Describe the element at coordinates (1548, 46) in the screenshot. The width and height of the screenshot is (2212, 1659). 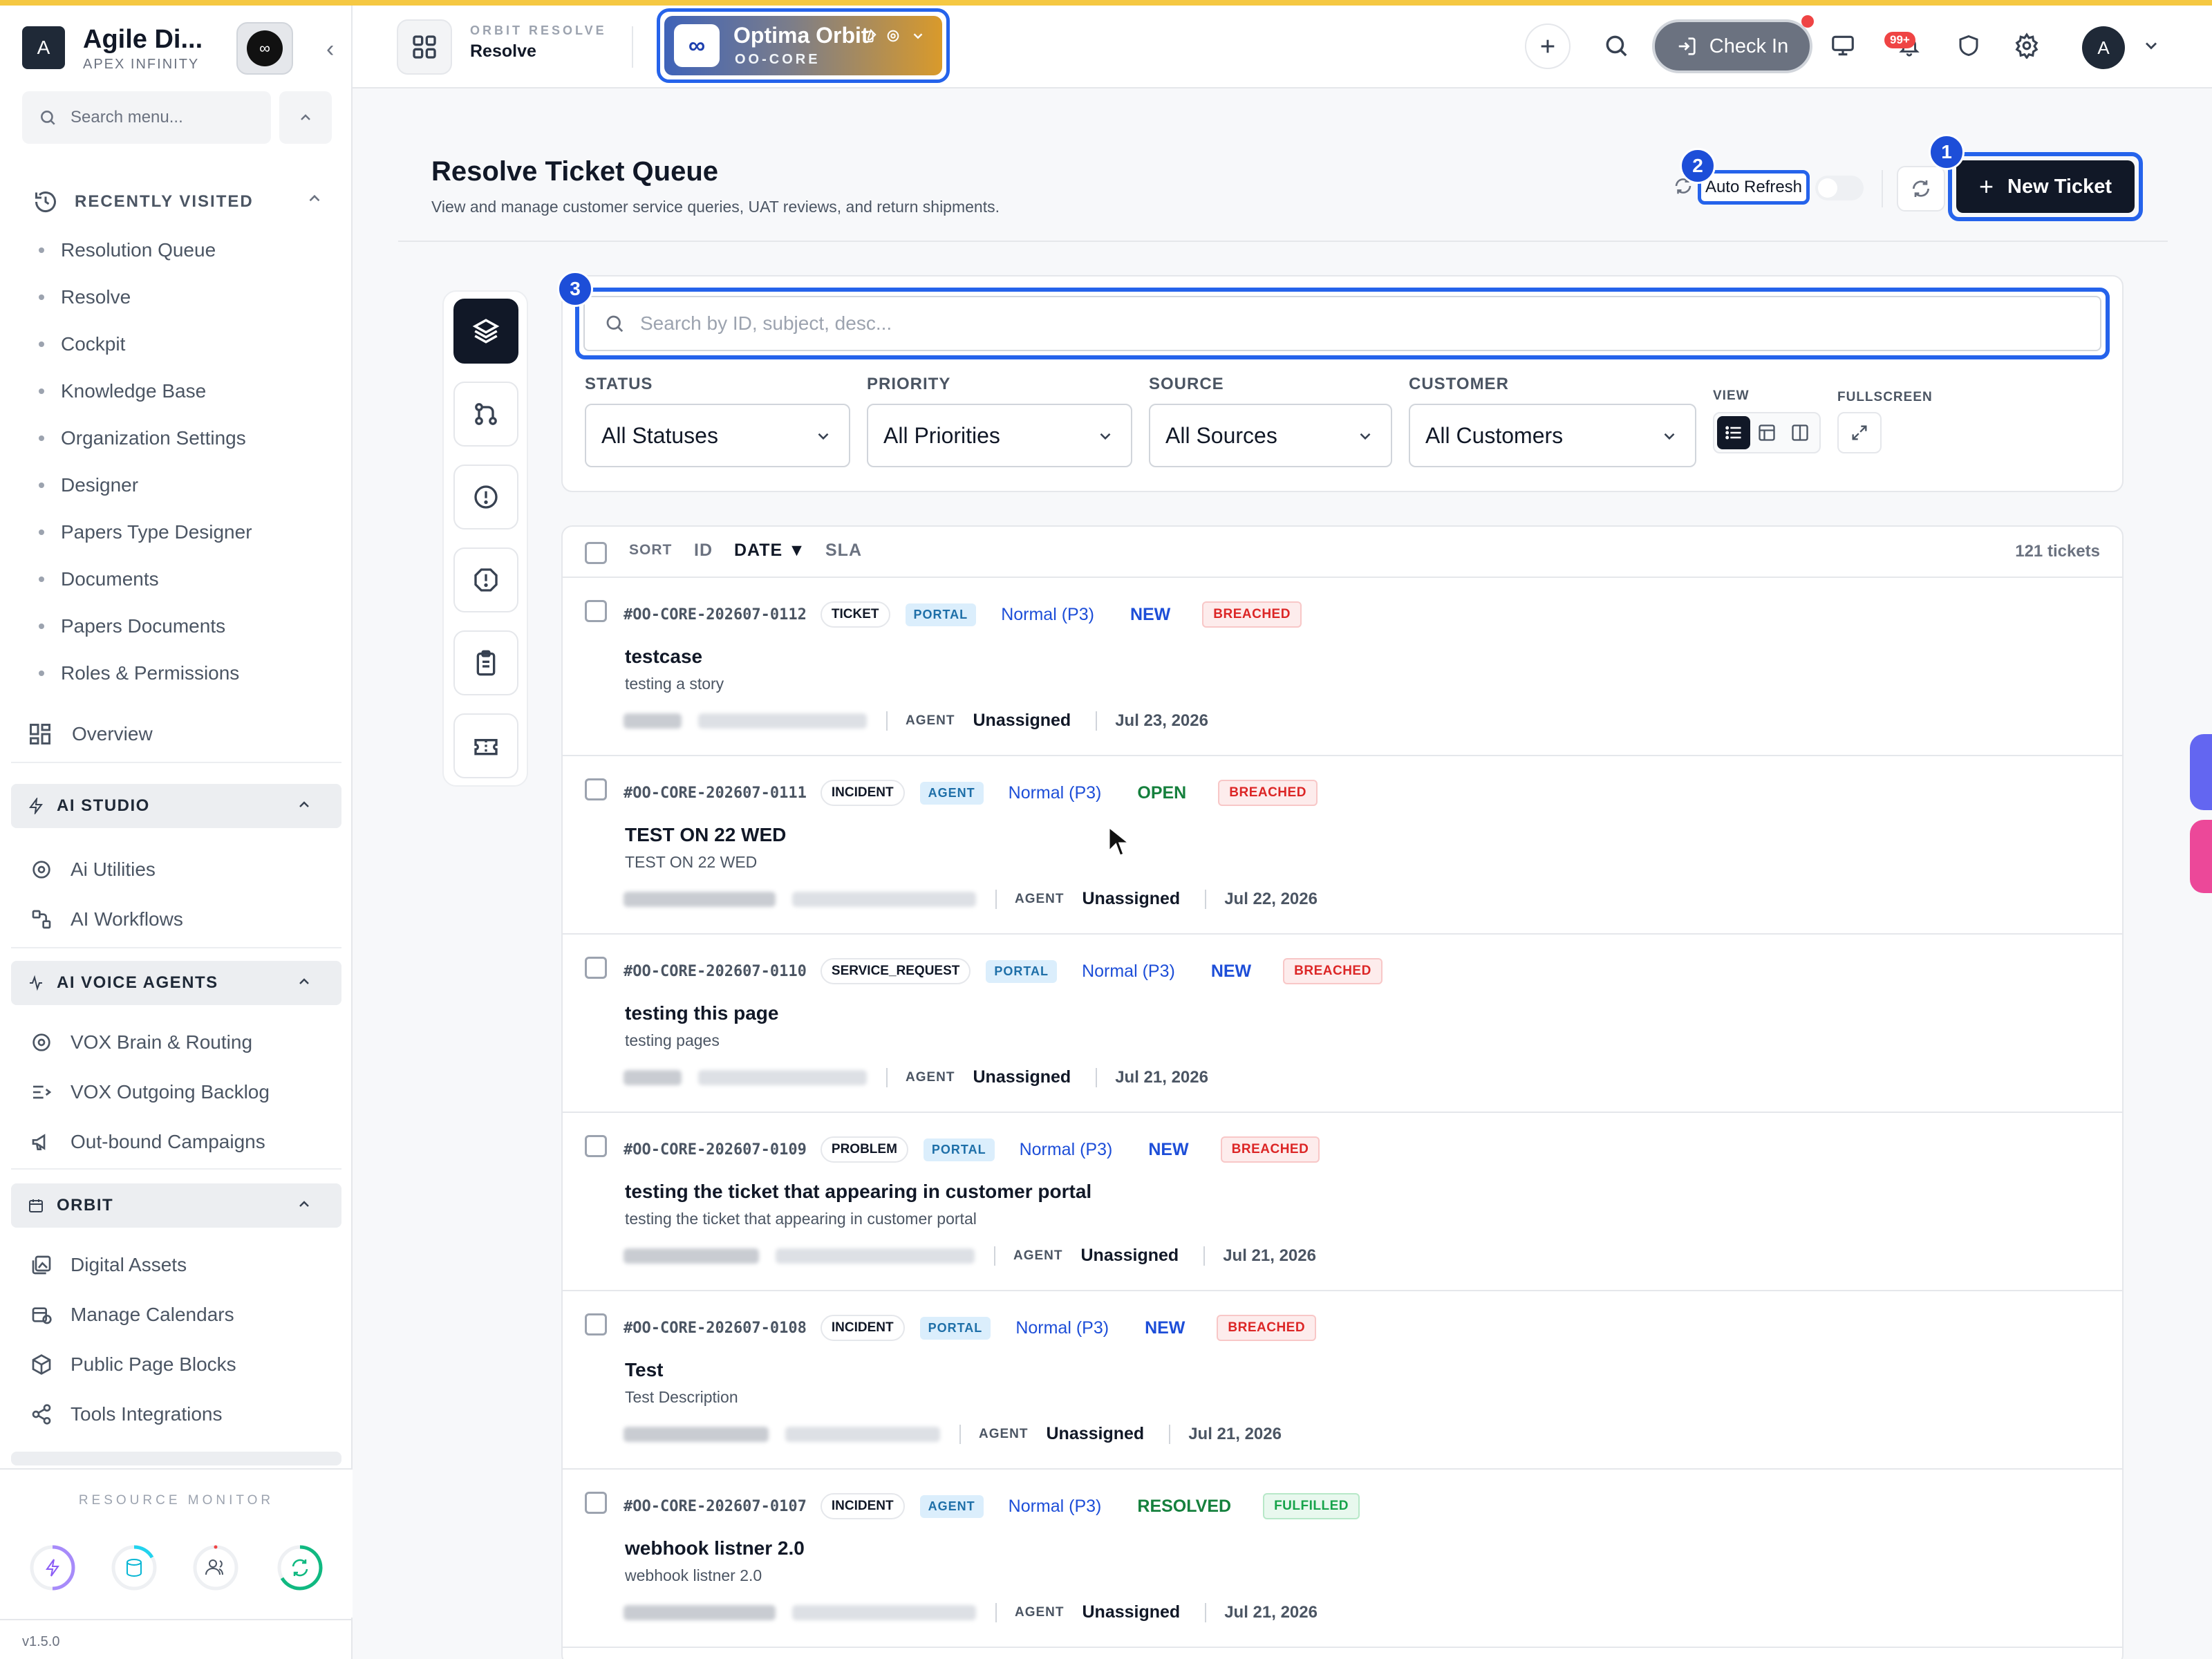
I see `quick-add-button` at that location.